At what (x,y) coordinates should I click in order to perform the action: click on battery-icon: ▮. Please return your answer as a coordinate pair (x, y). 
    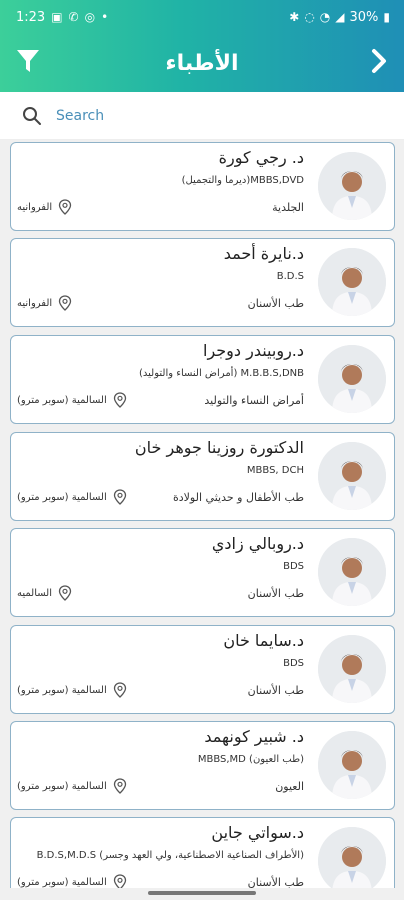
    Looking at the image, I should click on (386, 17).